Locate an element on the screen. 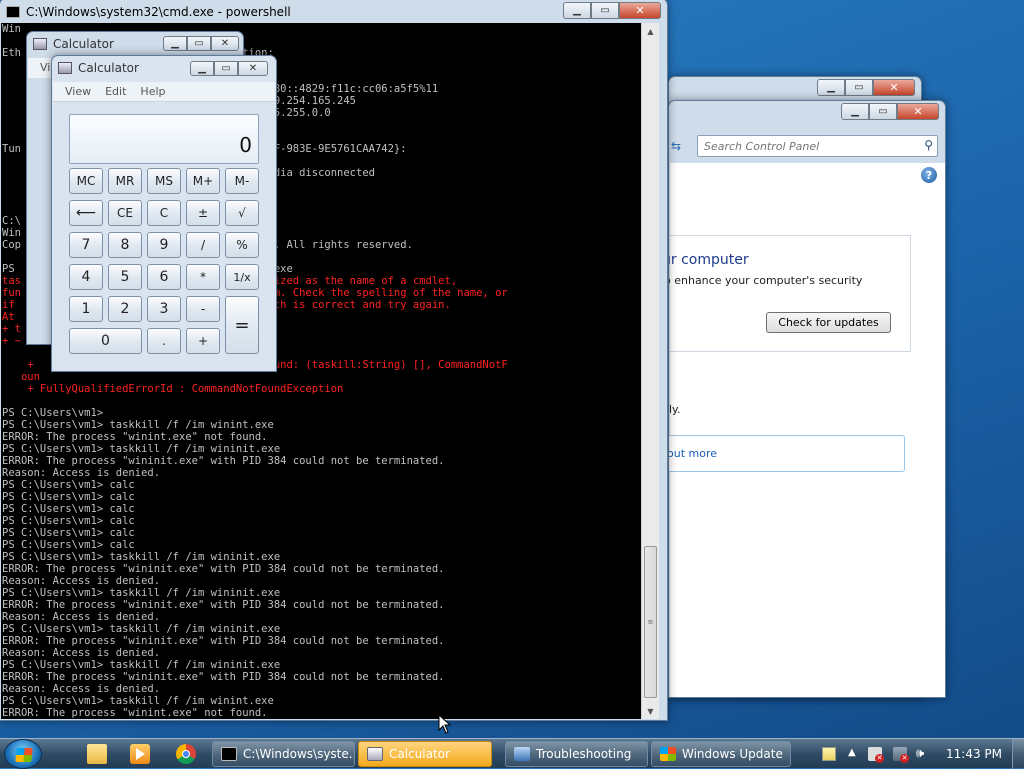 The image size is (1024, 769). btn-multiply: * is located at coordinates (203, 277).